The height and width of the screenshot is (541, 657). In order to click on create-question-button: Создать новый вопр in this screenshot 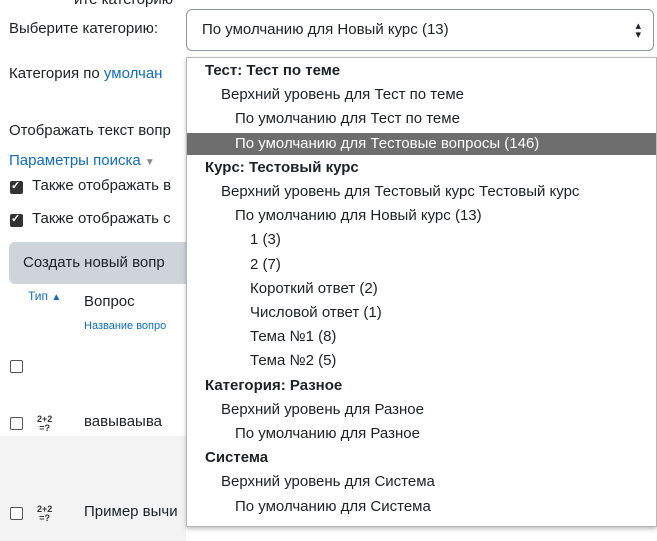, I will do `click(104, 263)`.